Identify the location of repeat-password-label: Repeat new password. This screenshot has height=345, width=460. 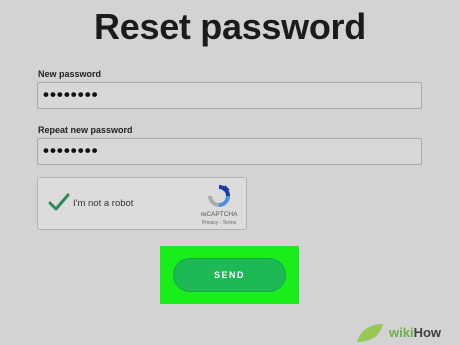
(85, 130).